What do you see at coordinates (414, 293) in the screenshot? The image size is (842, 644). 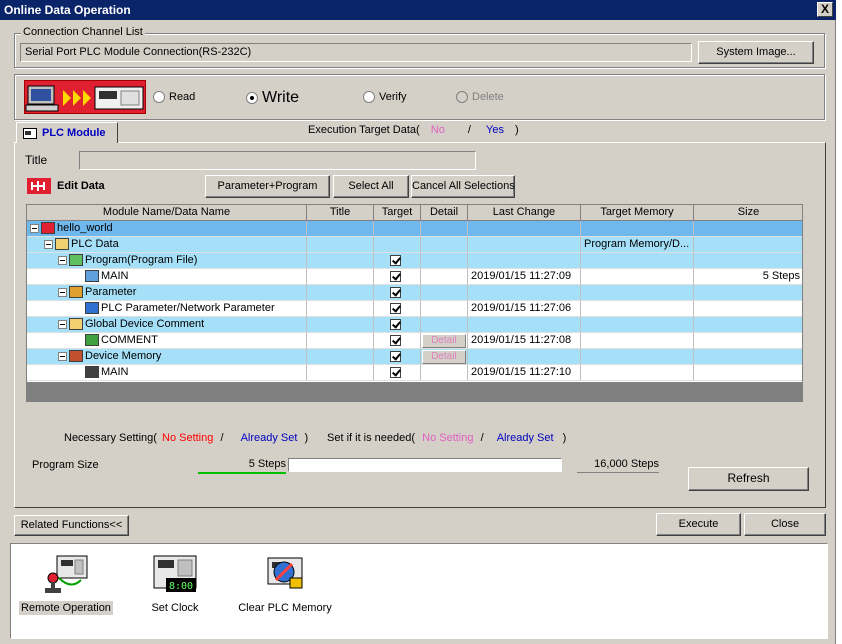 I see `table-row: Parameter` at bounding box center [414, 293].